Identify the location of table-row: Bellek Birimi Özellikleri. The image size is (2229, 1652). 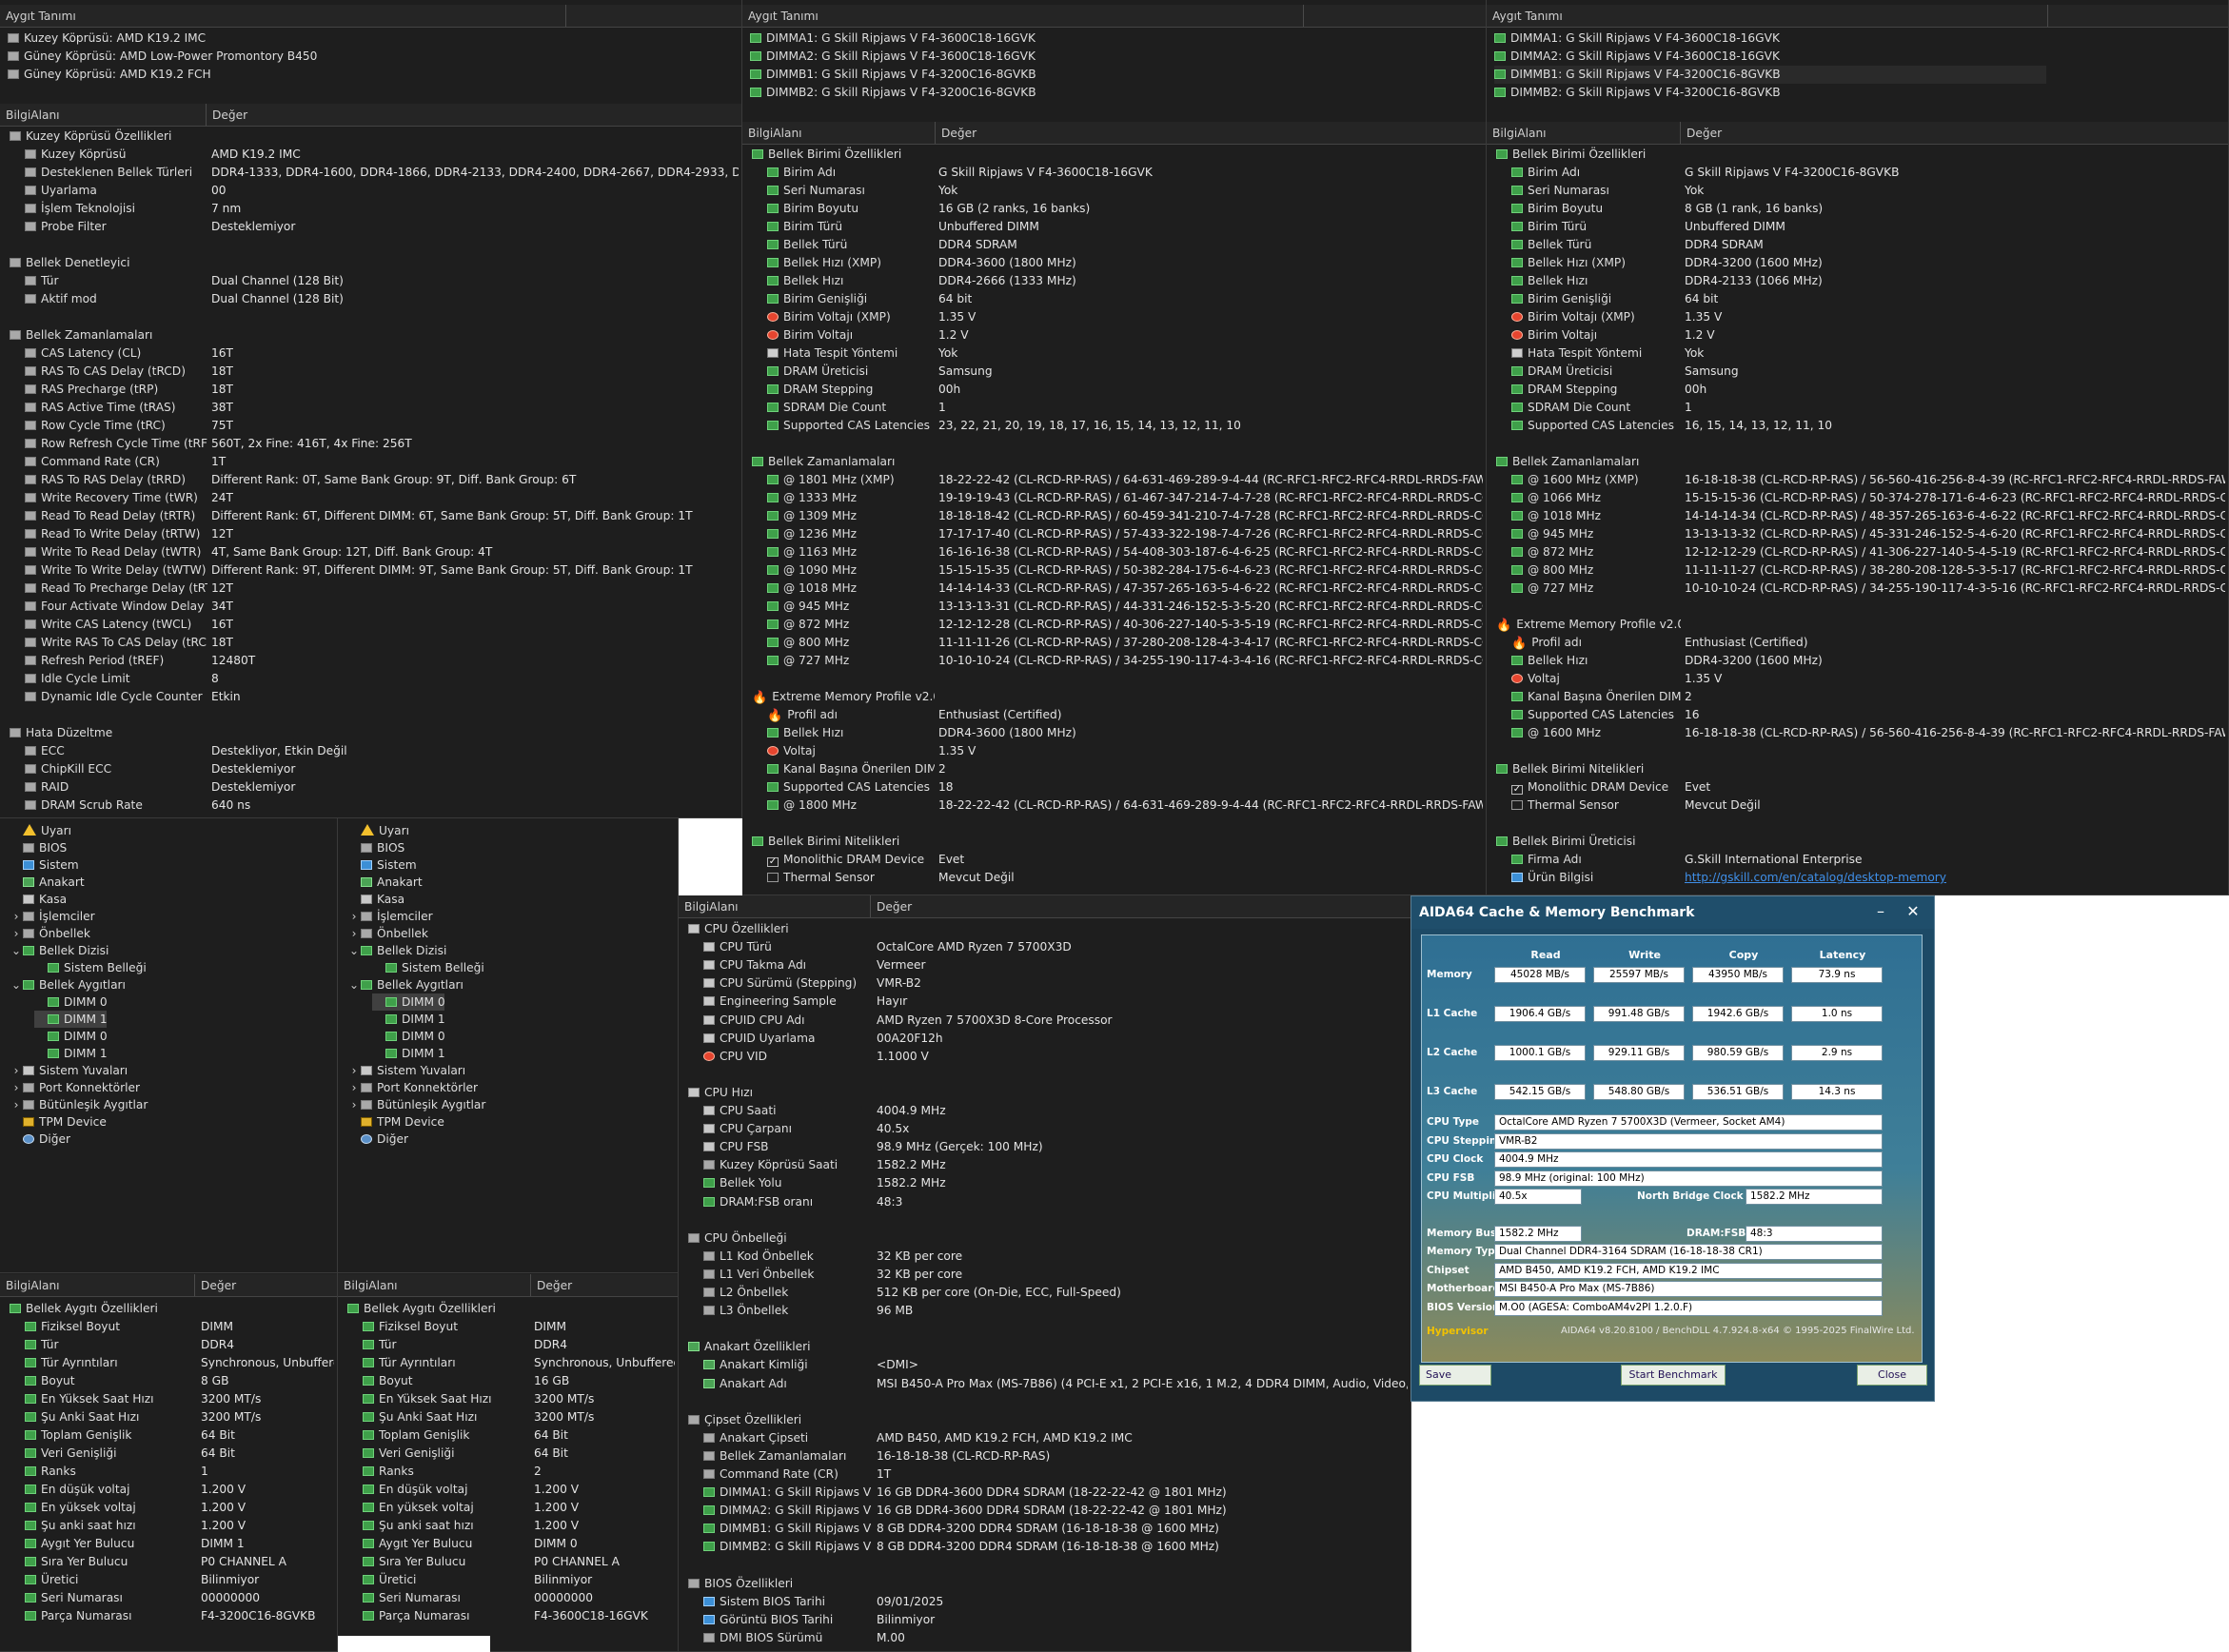
(1858, 155).